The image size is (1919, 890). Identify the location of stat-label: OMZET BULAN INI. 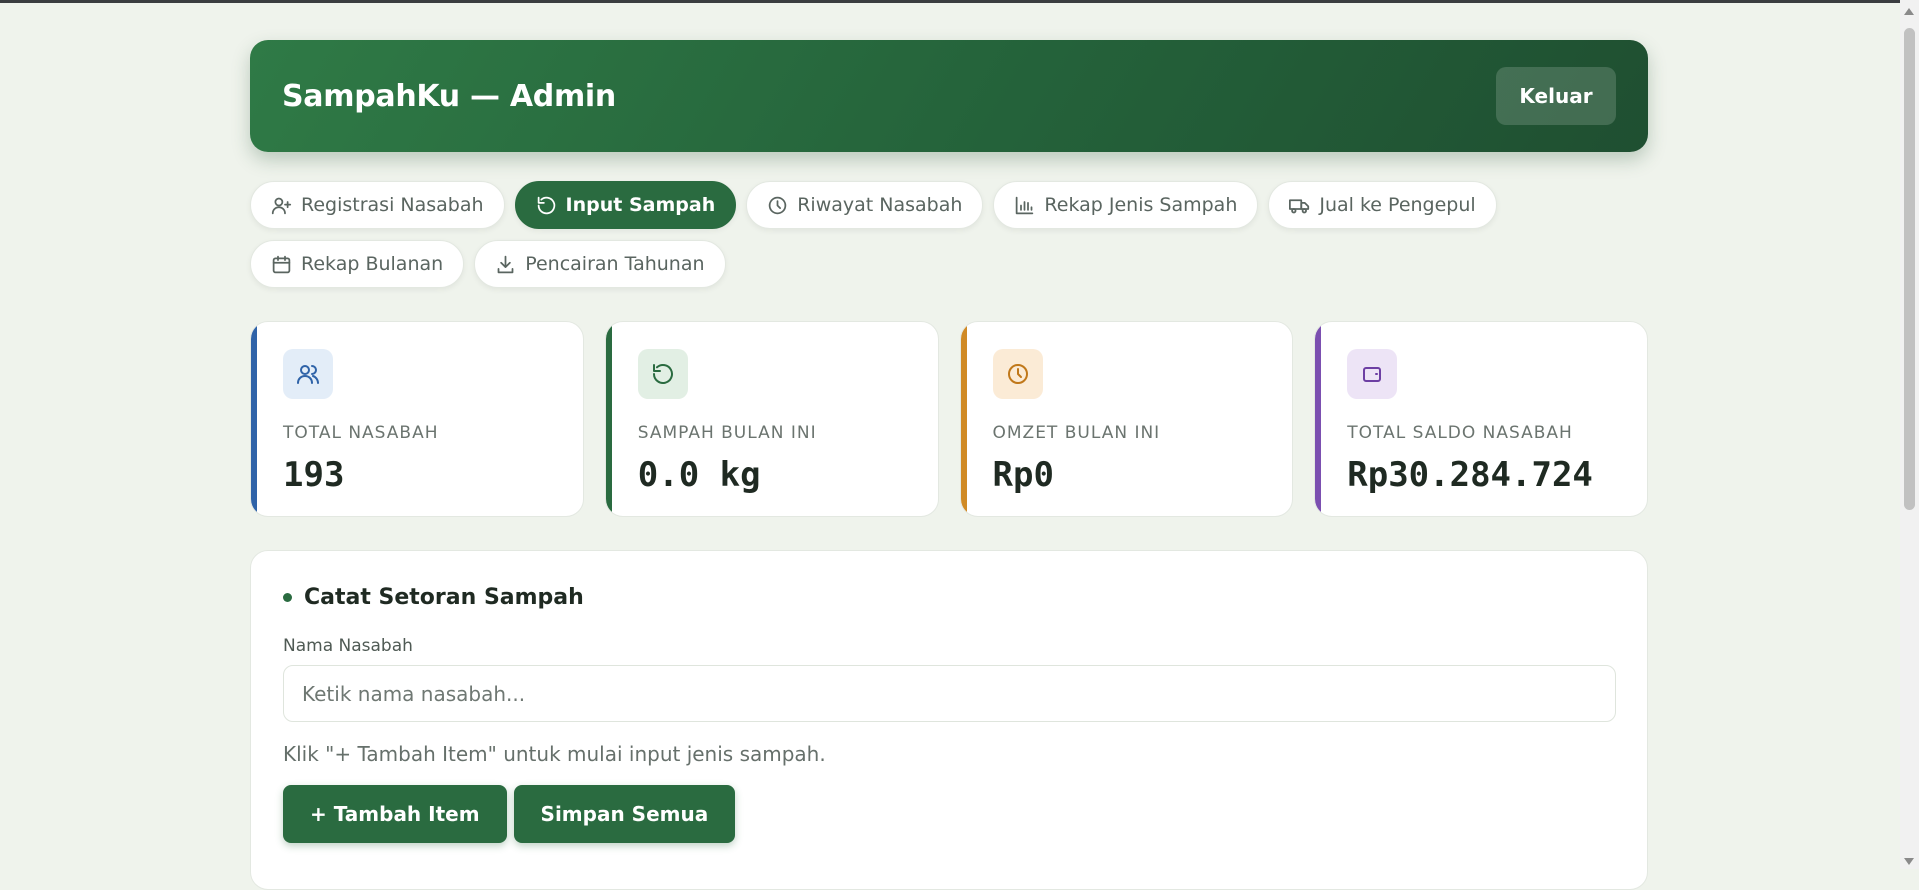
(1076, 433).